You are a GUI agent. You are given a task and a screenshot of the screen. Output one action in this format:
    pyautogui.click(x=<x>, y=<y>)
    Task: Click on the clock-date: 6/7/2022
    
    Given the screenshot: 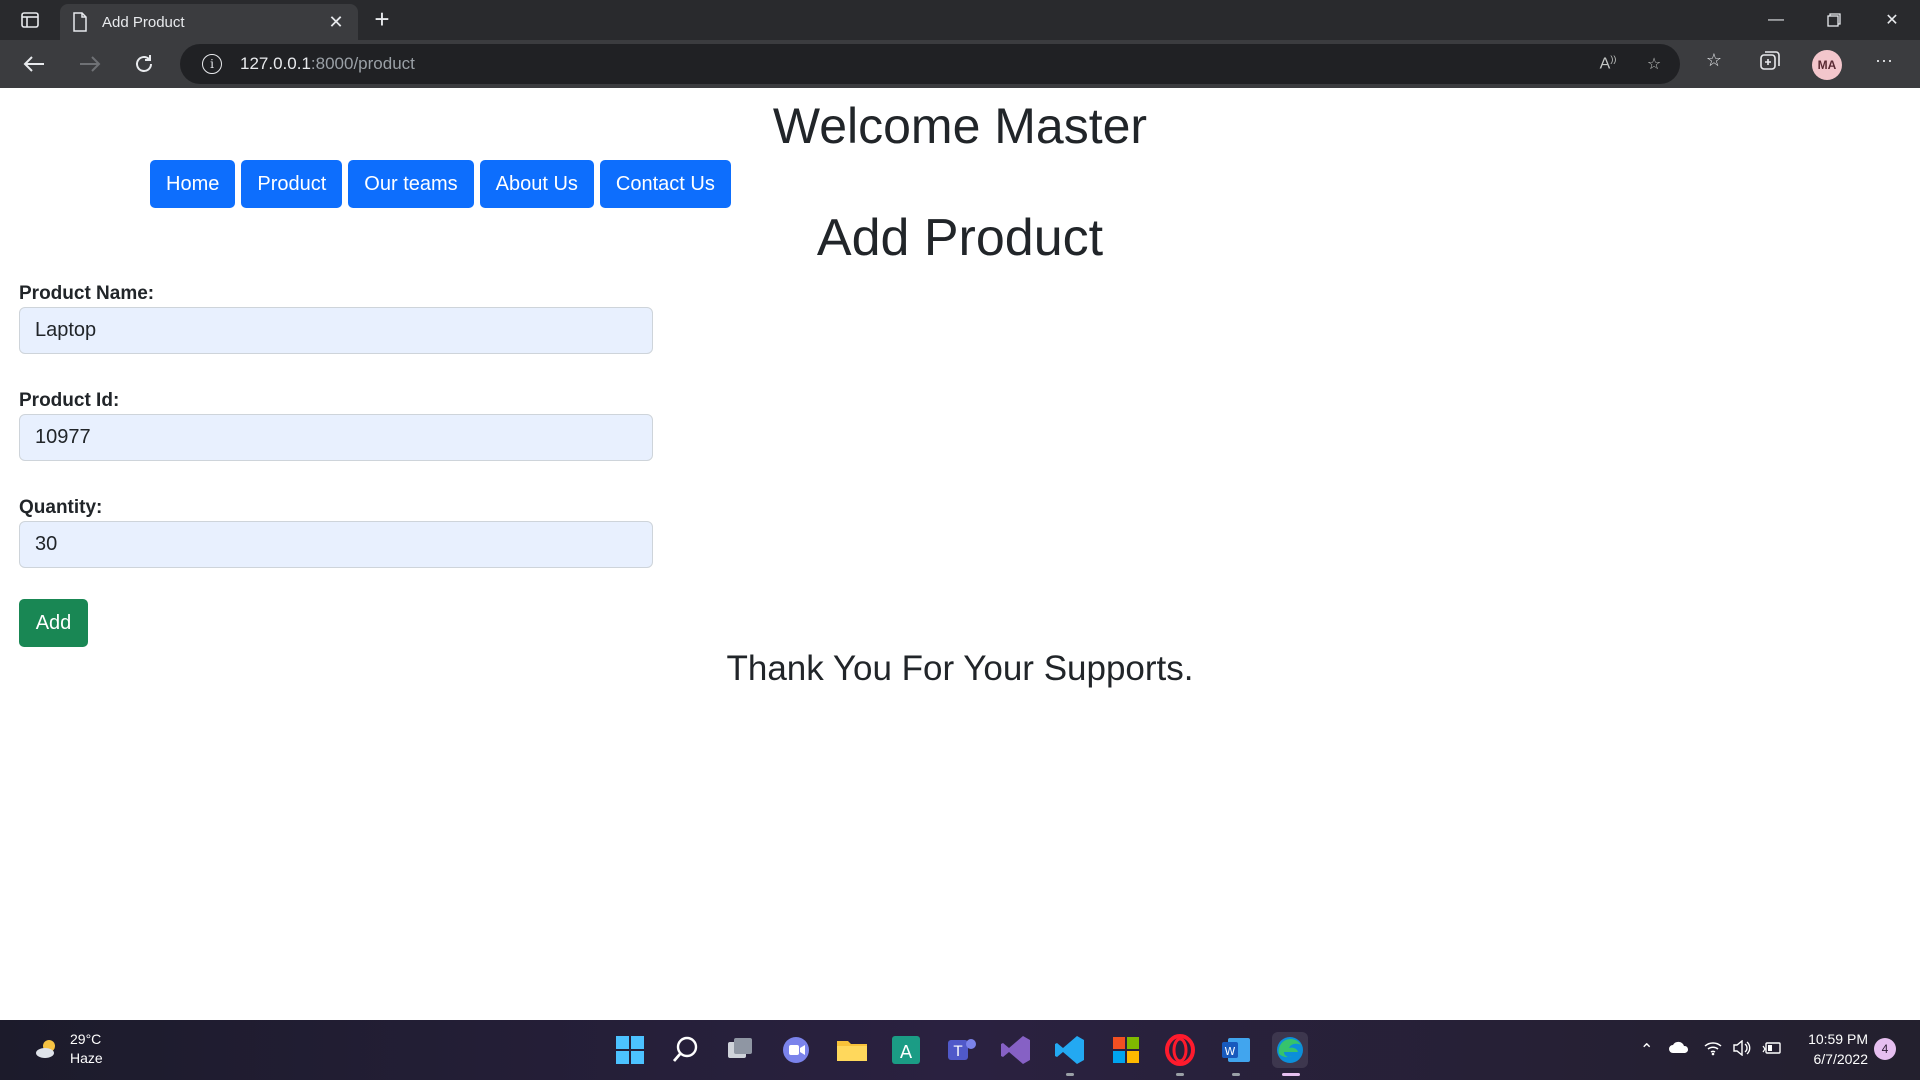 What is the action you would take?
    pyautogui.click(x=1841, y=1059)
    